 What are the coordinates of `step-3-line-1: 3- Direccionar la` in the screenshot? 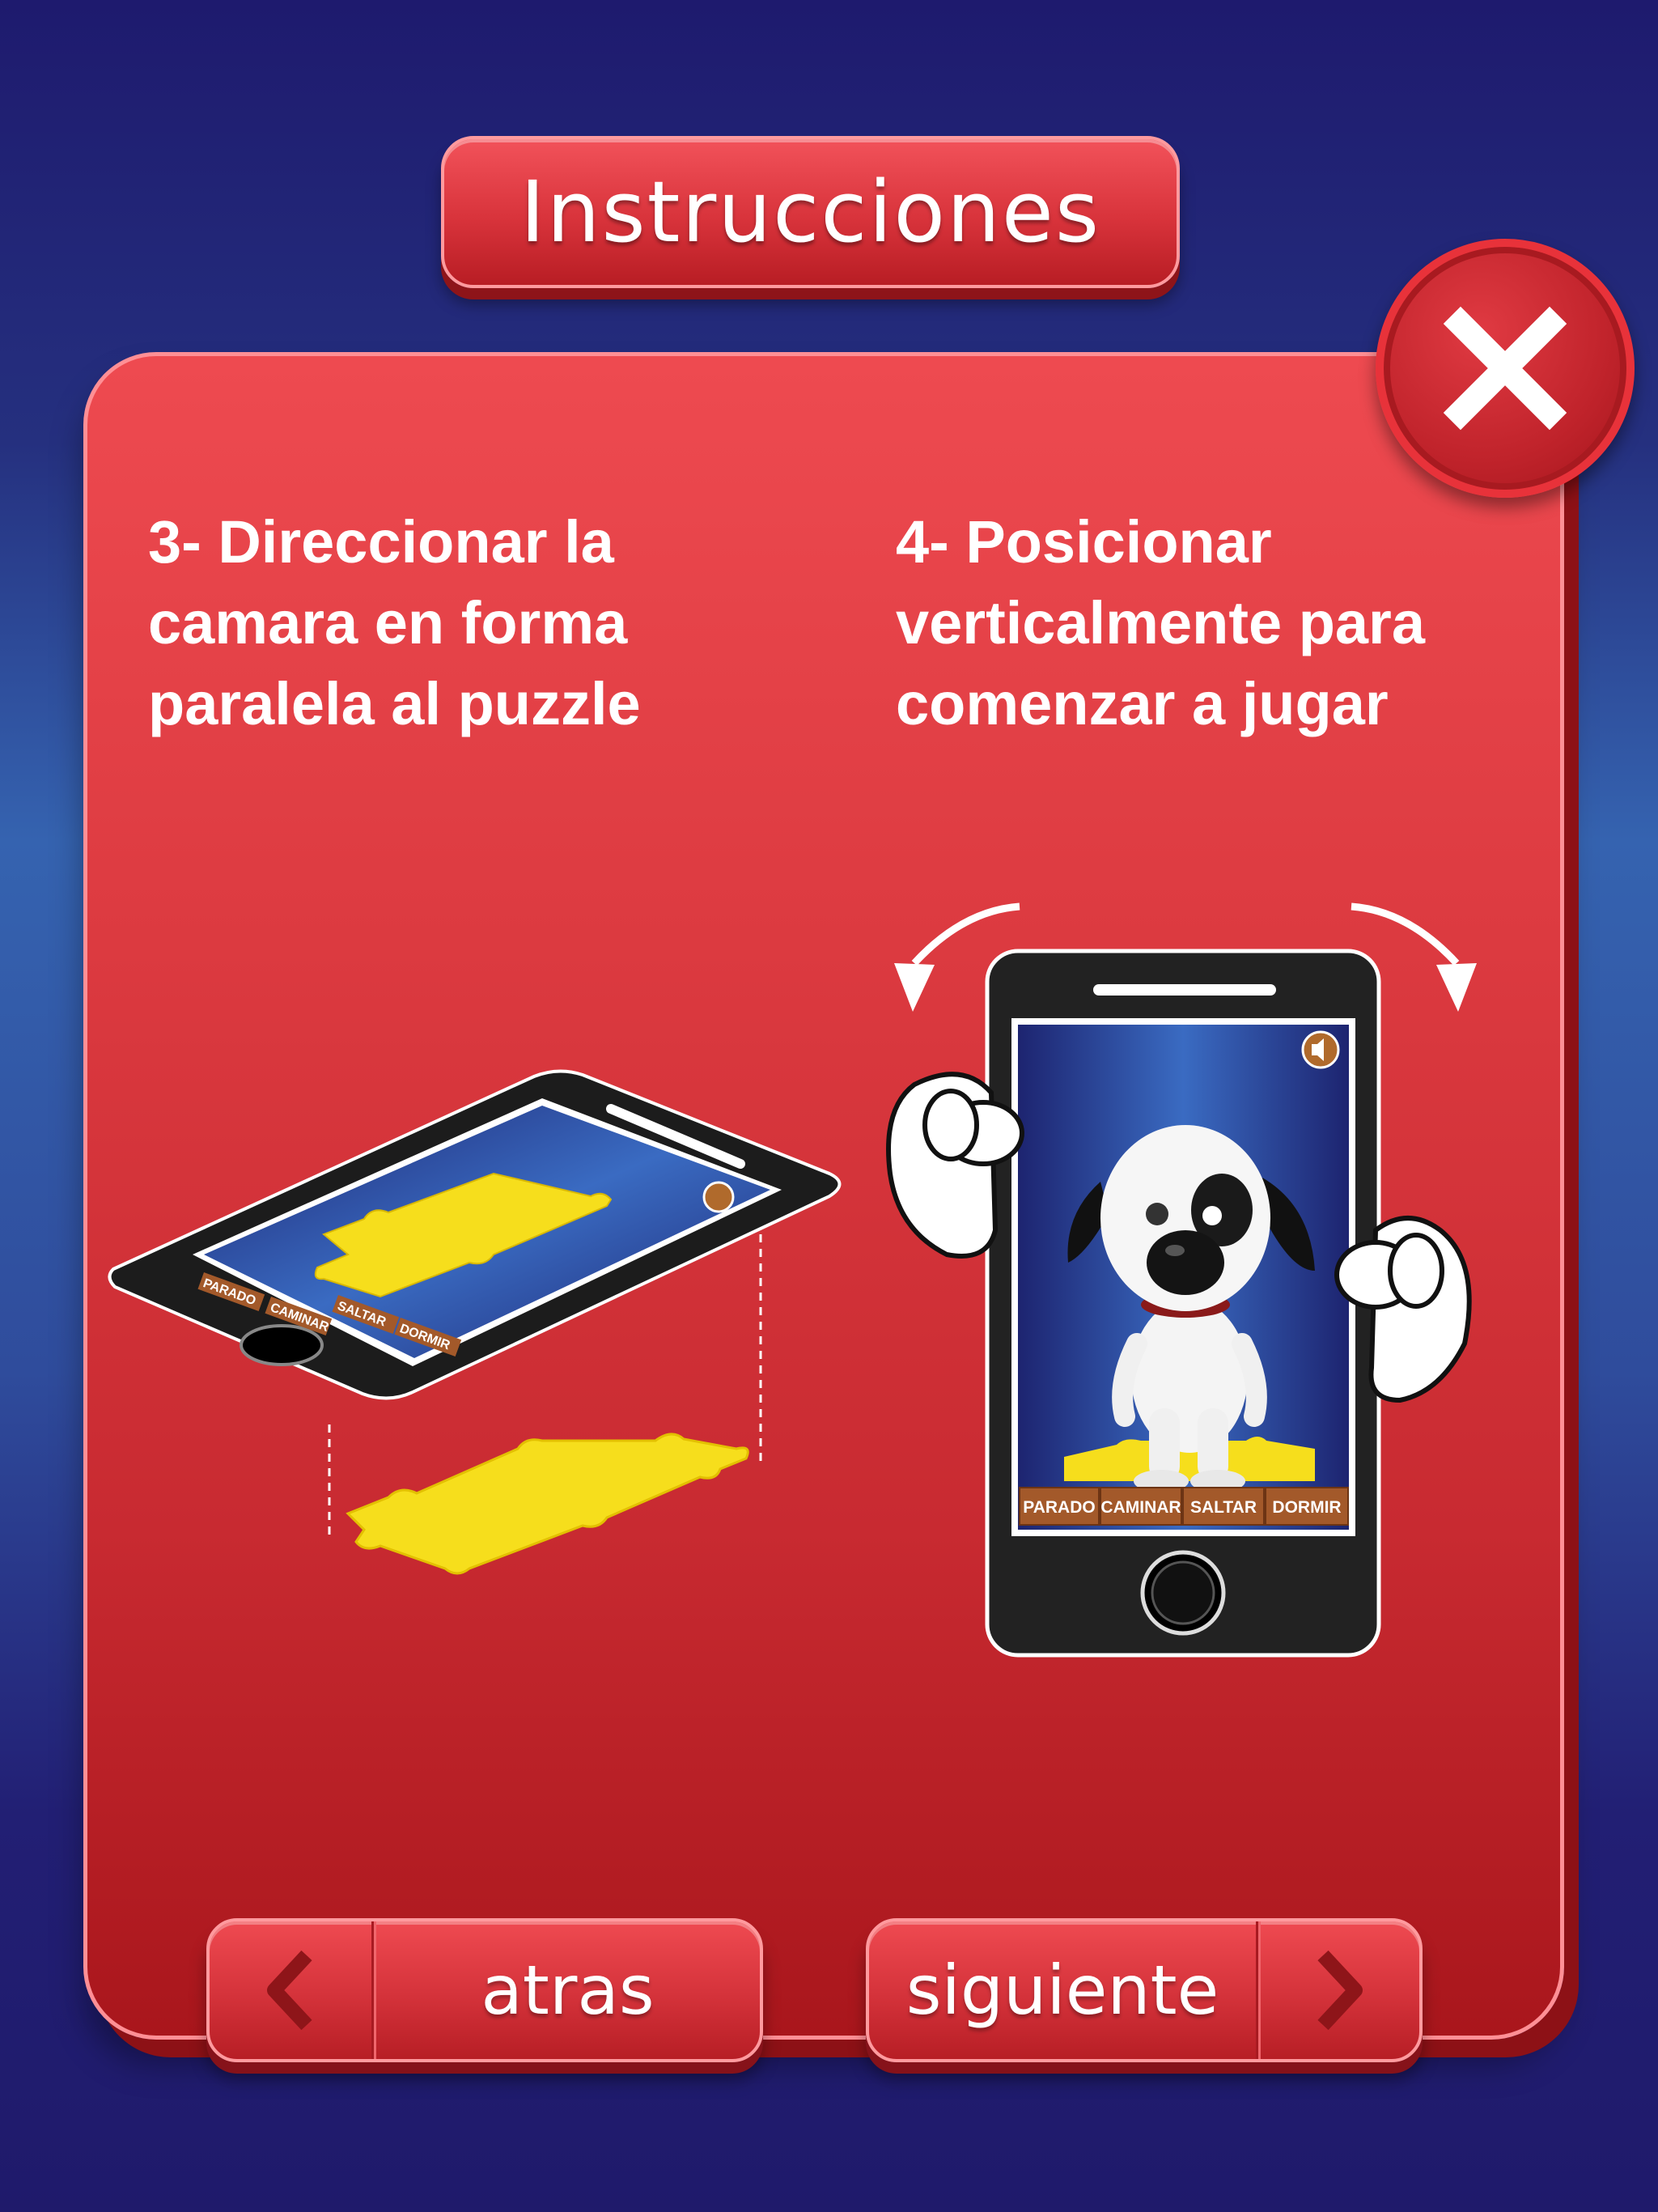 It's located at (381, 541).